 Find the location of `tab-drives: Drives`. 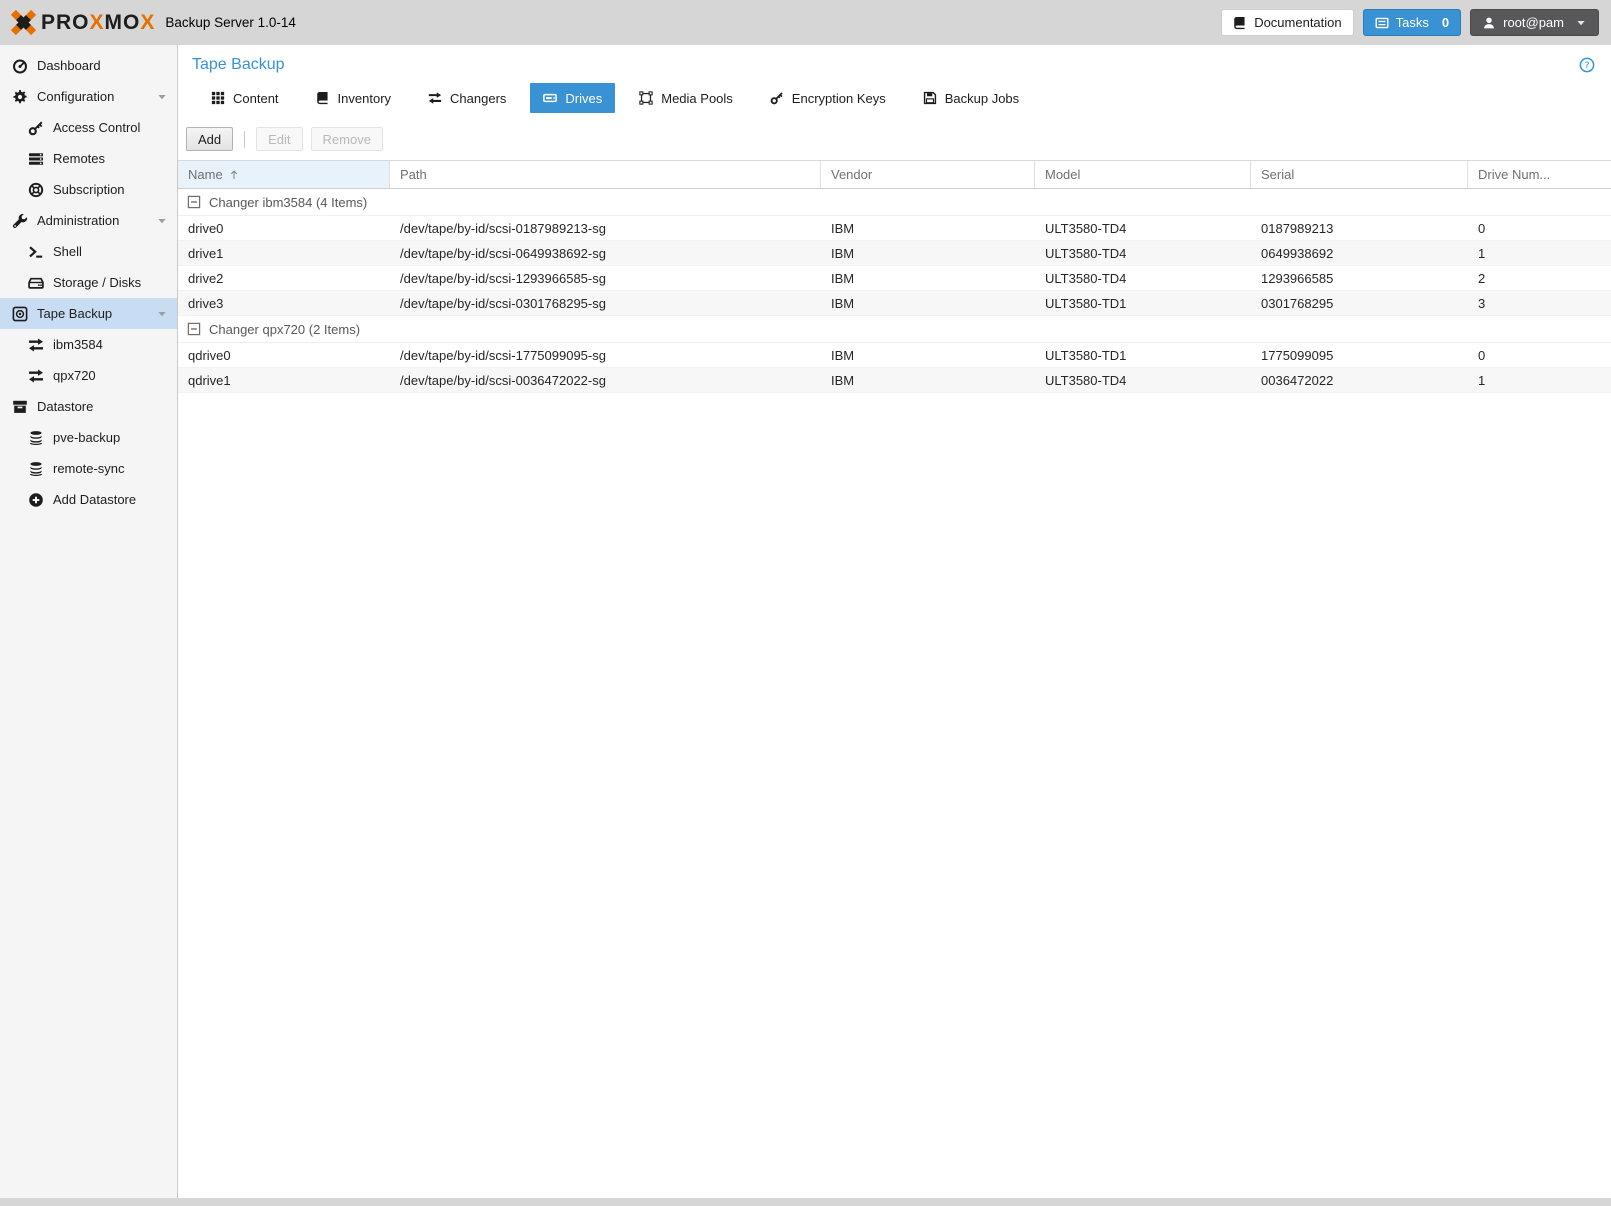

tab-drives: Drives is located at coordinates (573, 98).